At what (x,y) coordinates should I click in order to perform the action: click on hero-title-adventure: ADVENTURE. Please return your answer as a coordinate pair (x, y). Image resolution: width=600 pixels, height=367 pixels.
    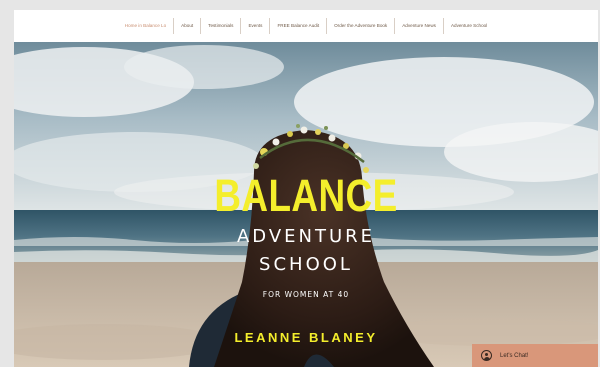
    Looking at the image, I should click on (306, 236).